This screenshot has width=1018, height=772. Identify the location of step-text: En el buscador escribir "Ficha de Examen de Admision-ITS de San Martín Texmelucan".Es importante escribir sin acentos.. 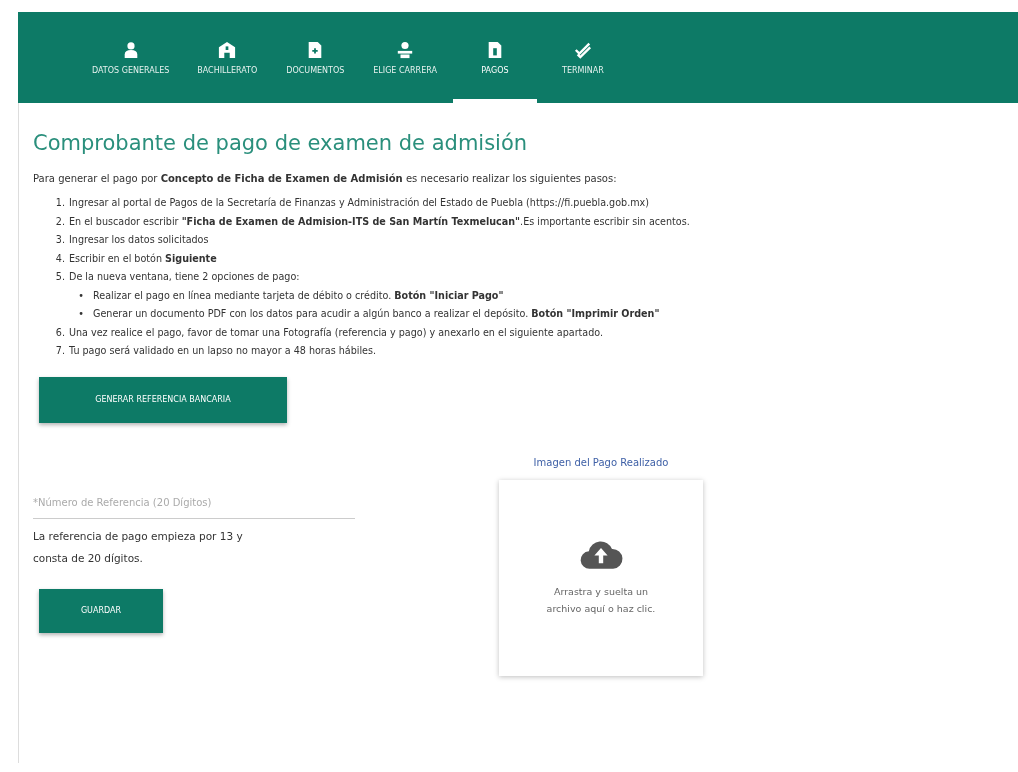
(379, 221).